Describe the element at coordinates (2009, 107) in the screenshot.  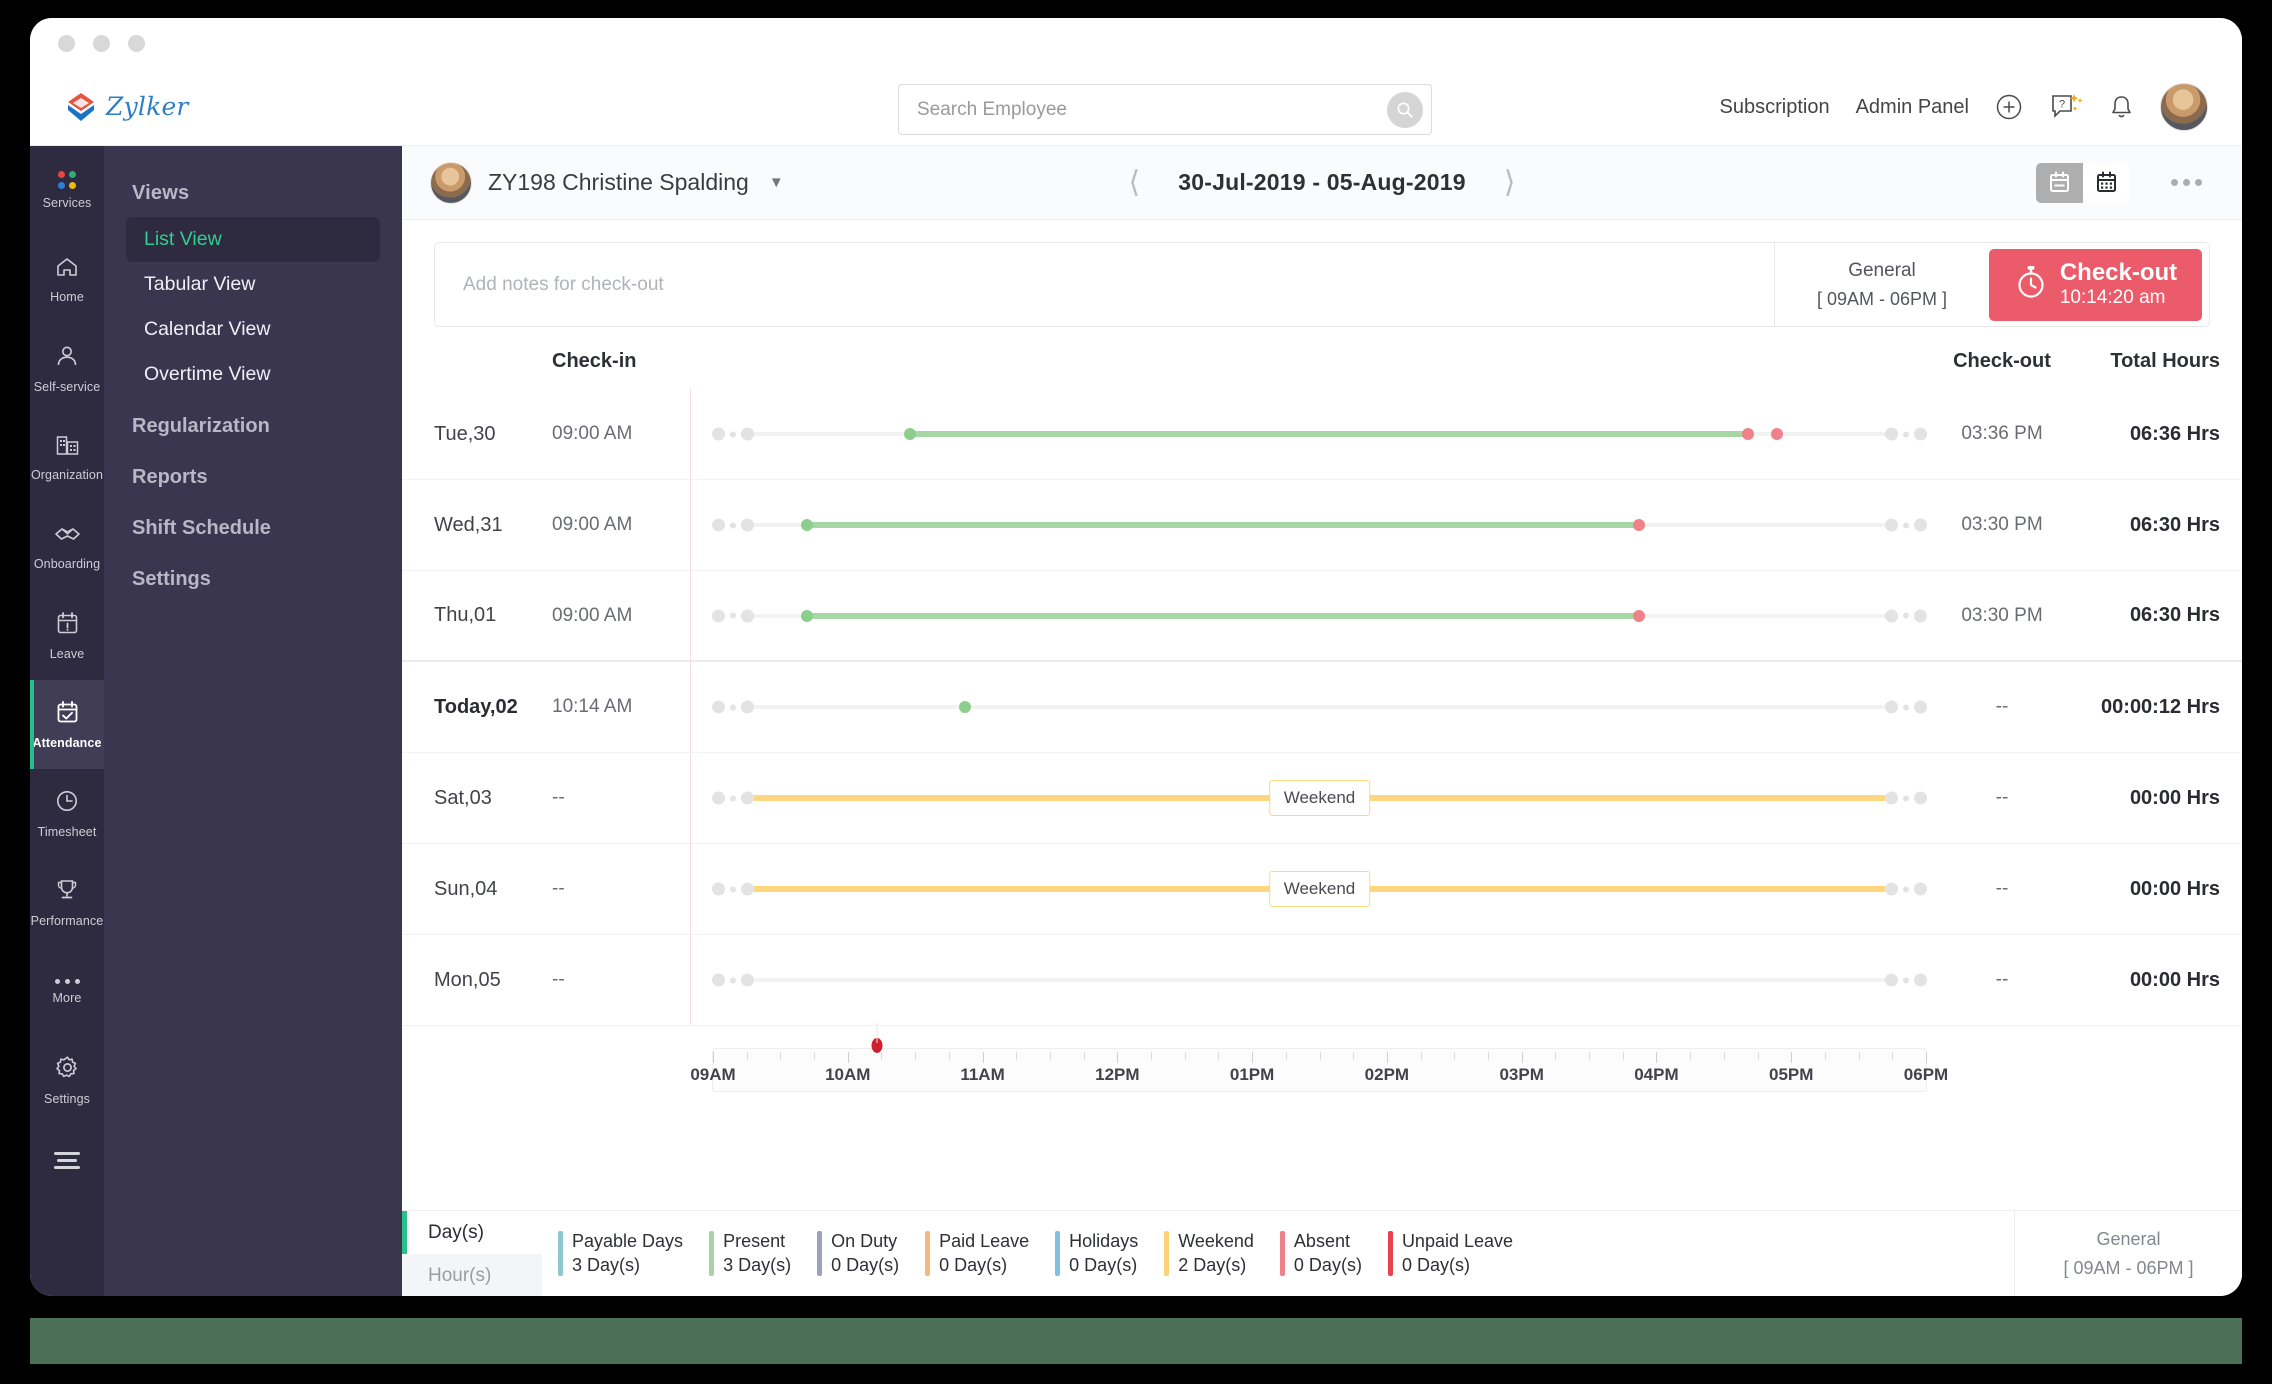
I see `plus-circle-icon` at that location.